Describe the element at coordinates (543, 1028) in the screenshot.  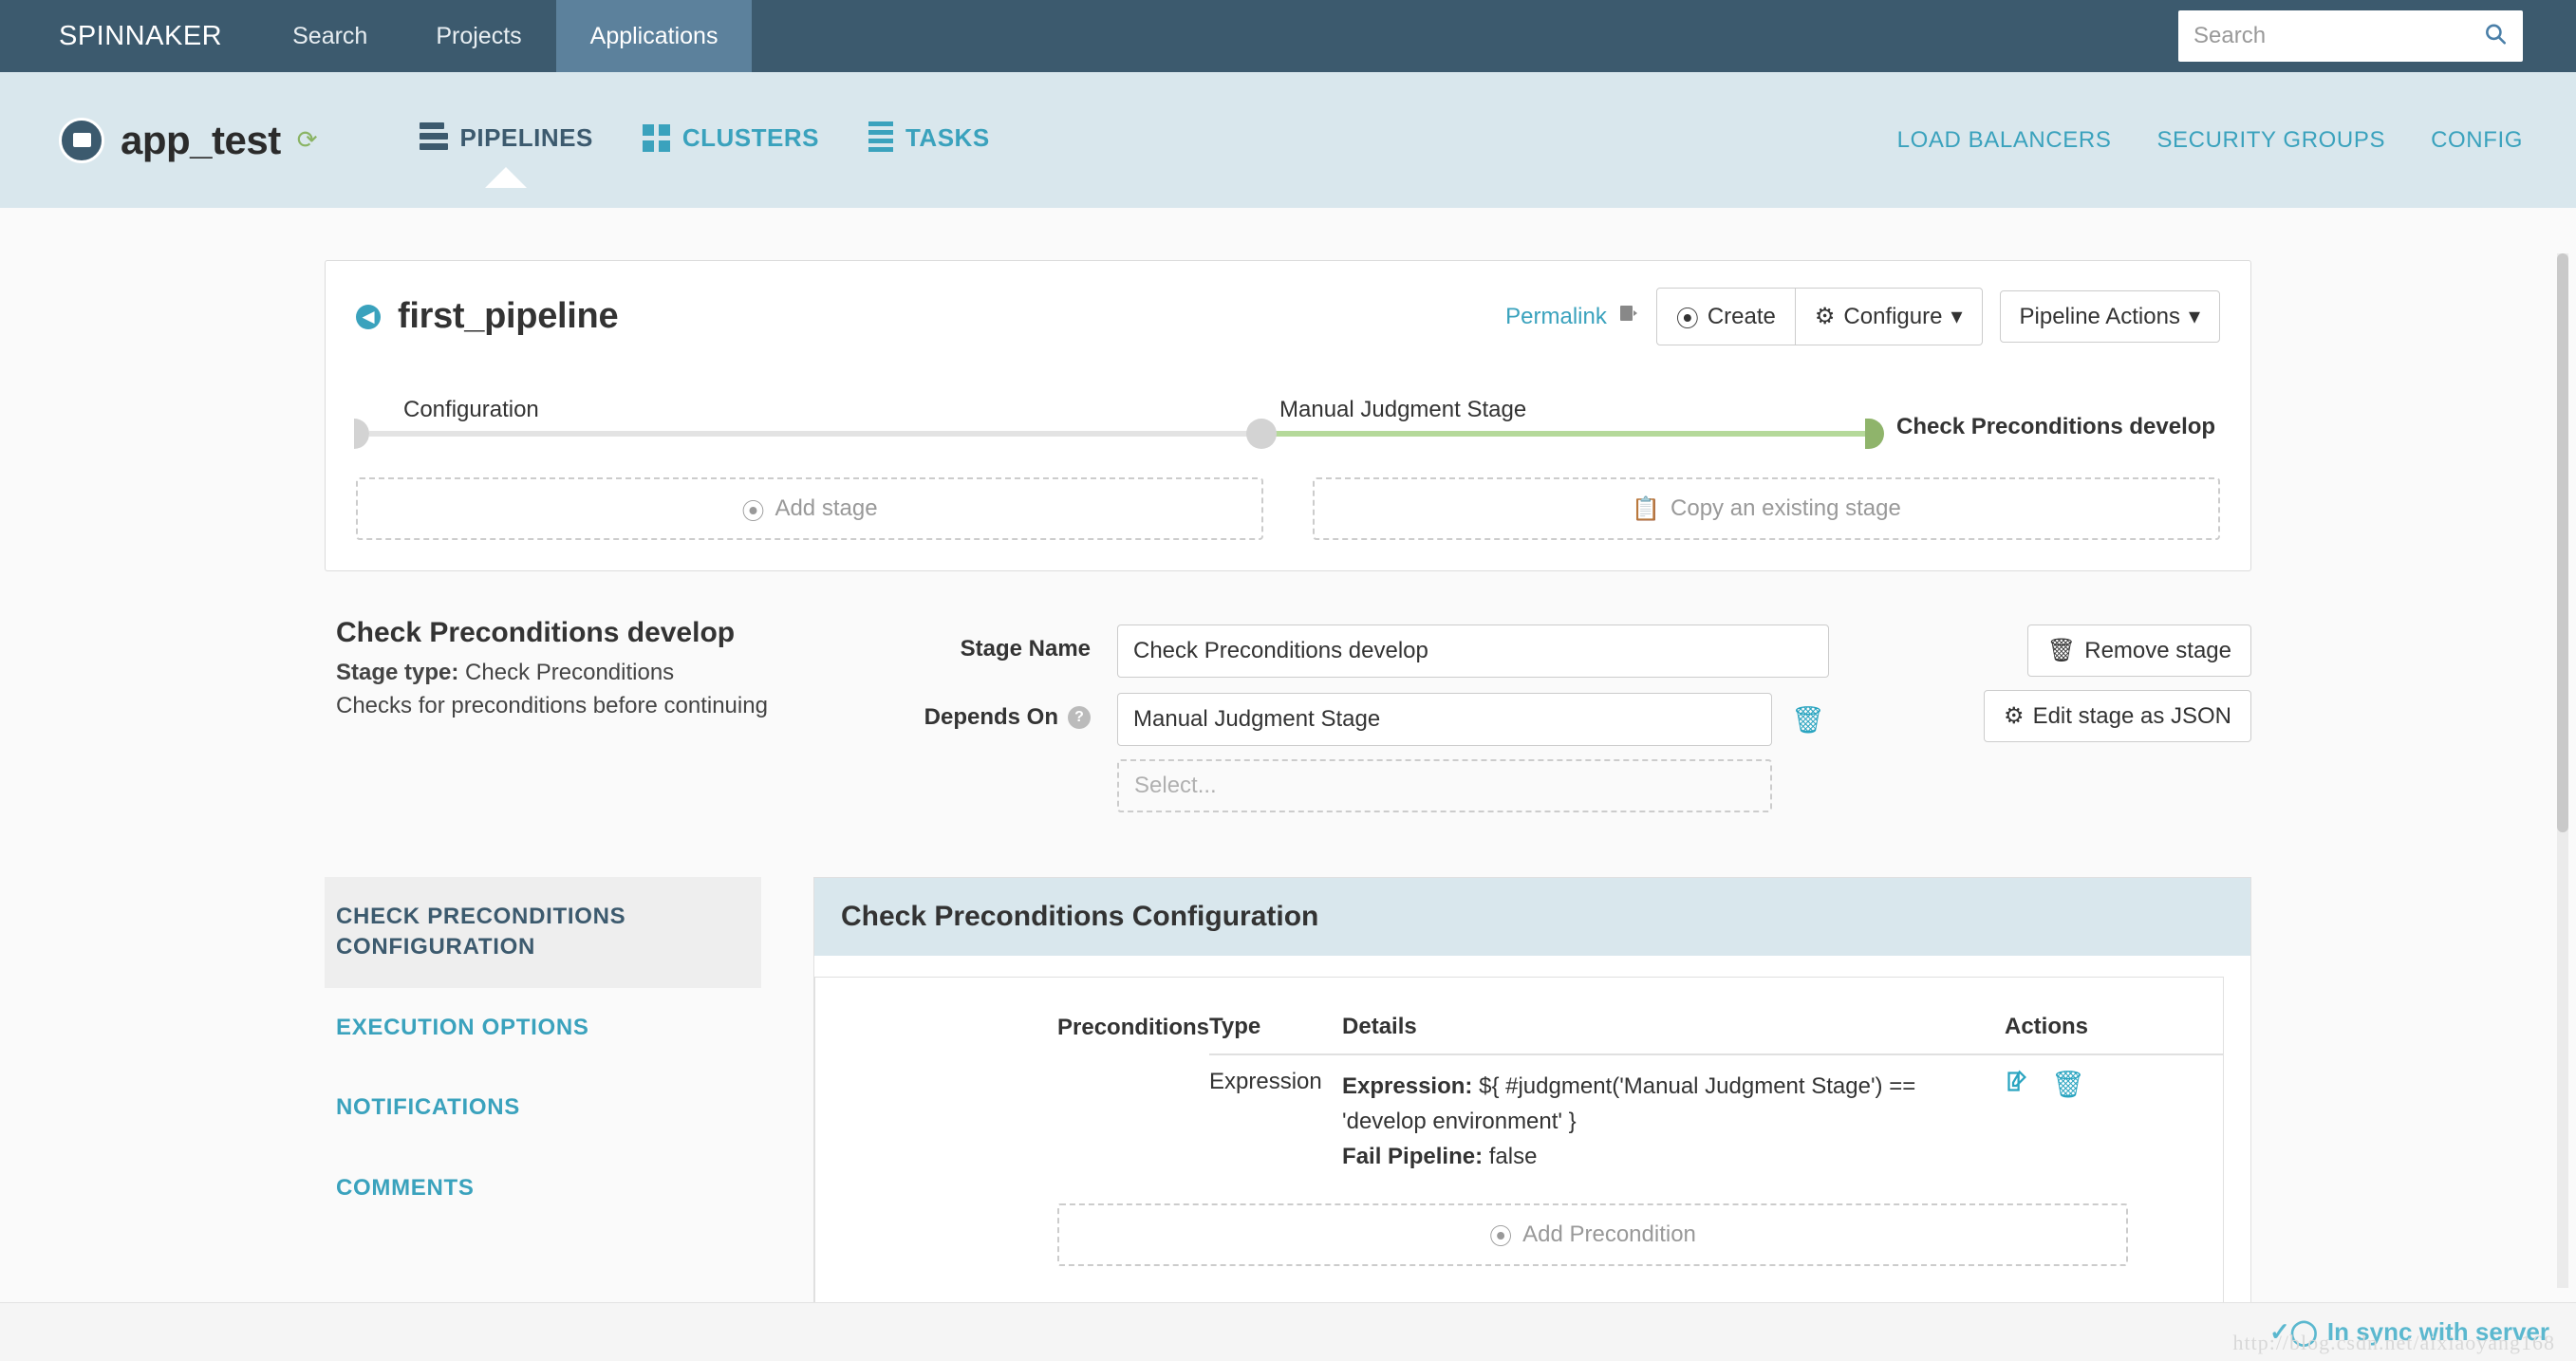
I see `sidebar-item-execution-options: EXECUTION OPTIONS` at that location.